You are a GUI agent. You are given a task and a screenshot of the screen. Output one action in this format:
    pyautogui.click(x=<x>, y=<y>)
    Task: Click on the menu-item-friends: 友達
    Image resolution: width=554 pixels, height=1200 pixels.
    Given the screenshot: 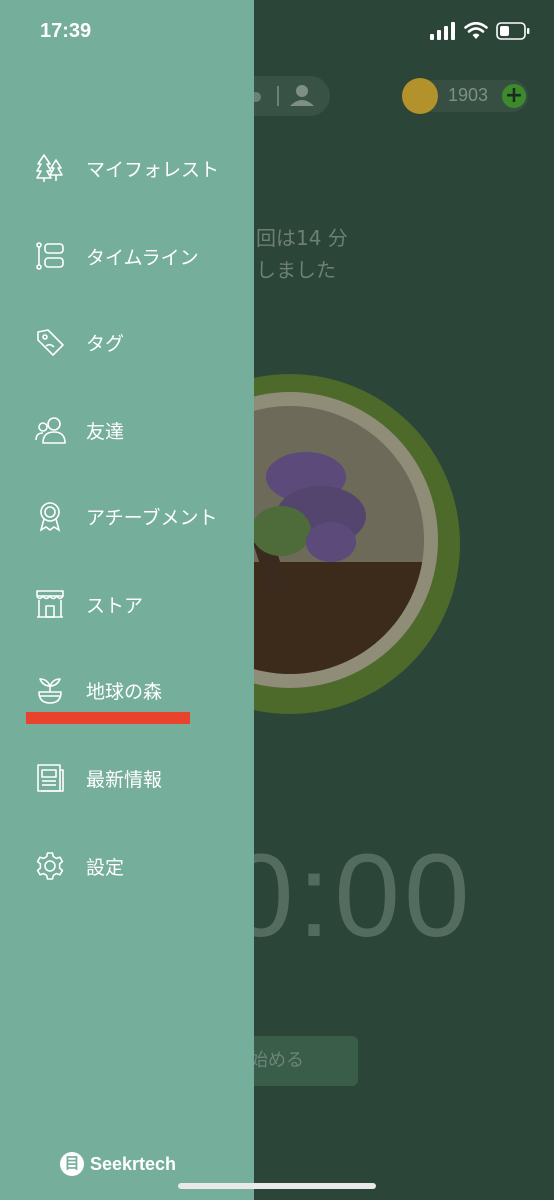 What is the action you would take?
    pyautogui.click(x=78, y=430)
    